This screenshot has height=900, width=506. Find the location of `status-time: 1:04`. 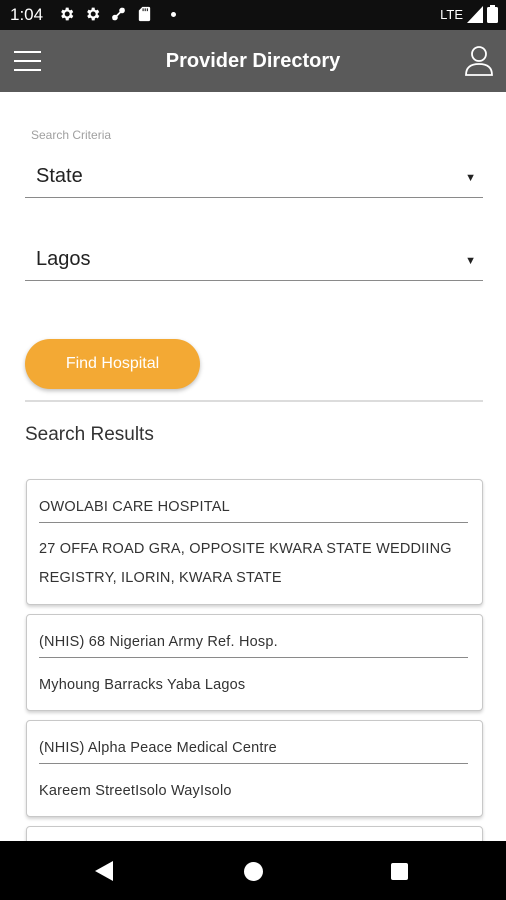

status-time: 1:04 is located at coordinates (27, 14).